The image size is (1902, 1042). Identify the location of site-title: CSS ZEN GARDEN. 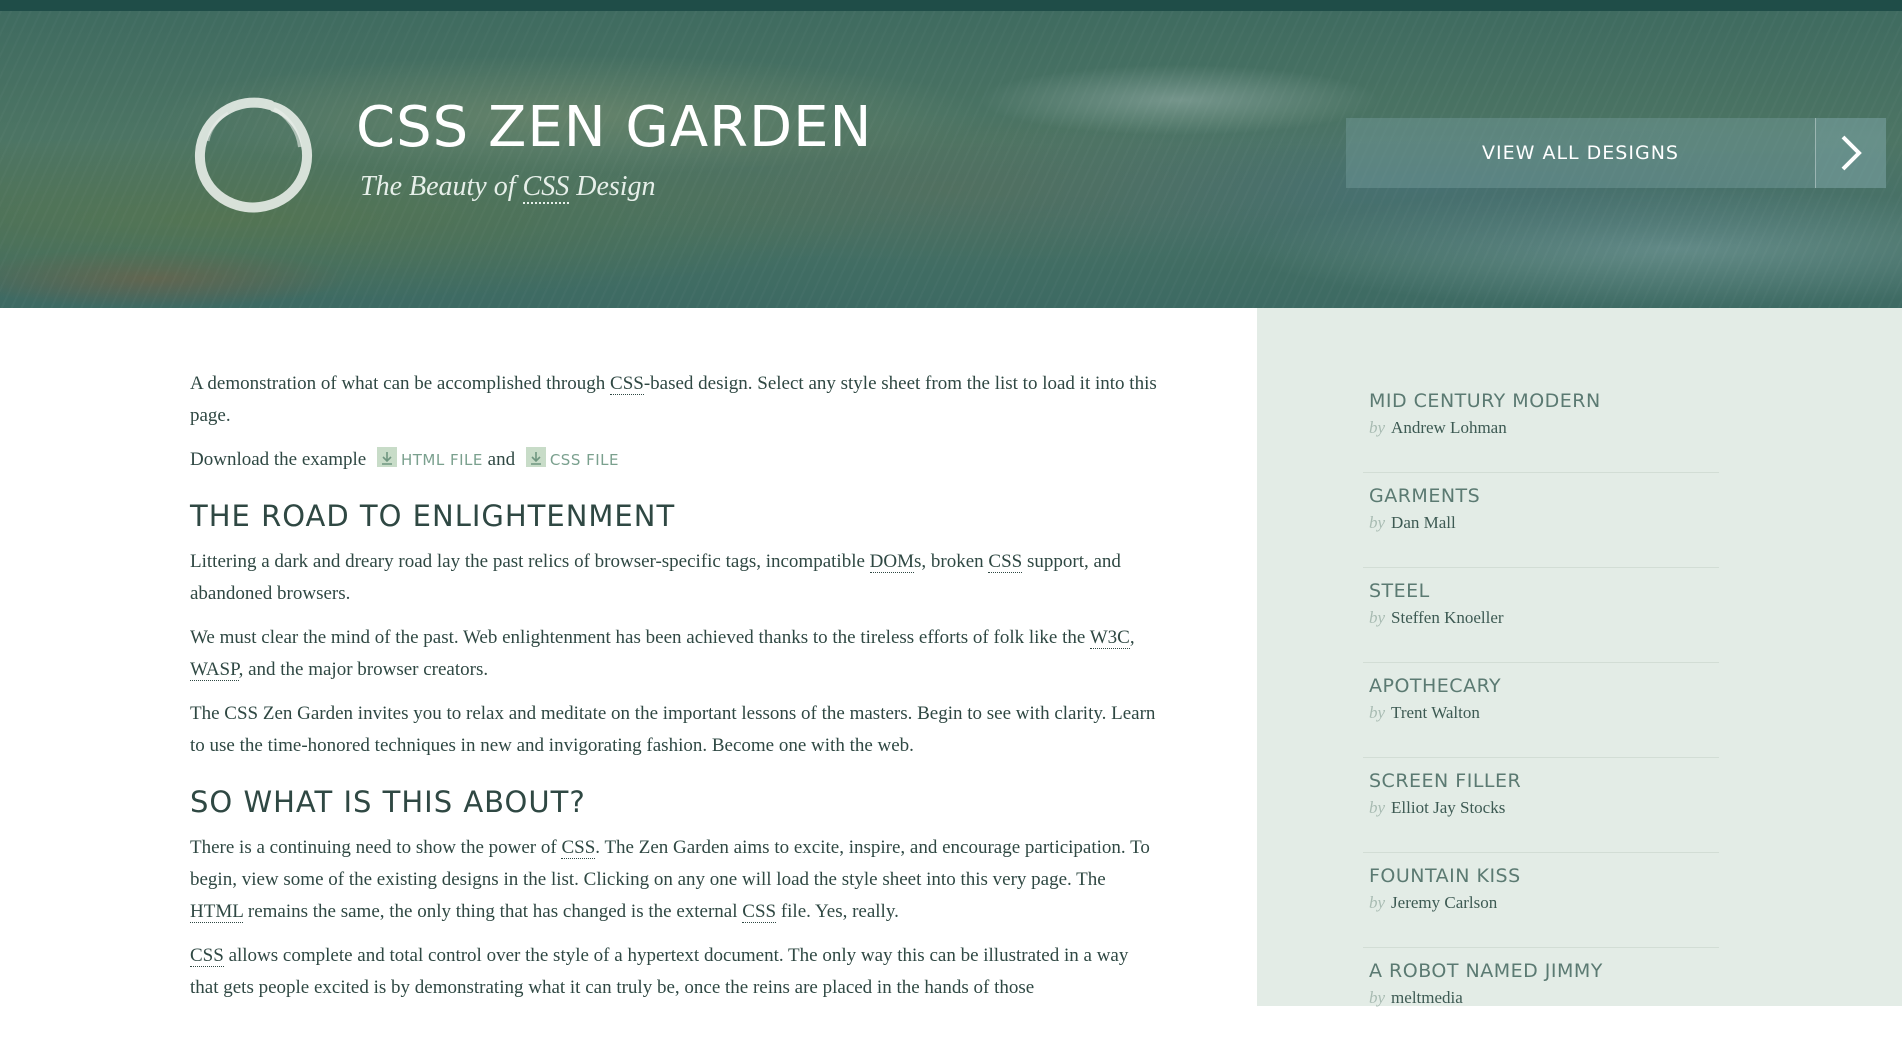
(614, 127).